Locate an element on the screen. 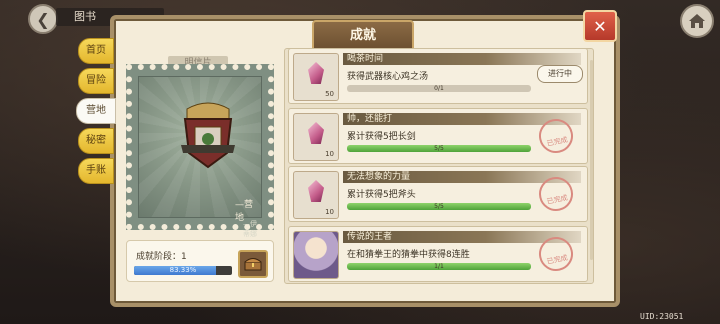  postcard-stamp: —营地 —伊蒂娜 is located at coordinates (200, 151).